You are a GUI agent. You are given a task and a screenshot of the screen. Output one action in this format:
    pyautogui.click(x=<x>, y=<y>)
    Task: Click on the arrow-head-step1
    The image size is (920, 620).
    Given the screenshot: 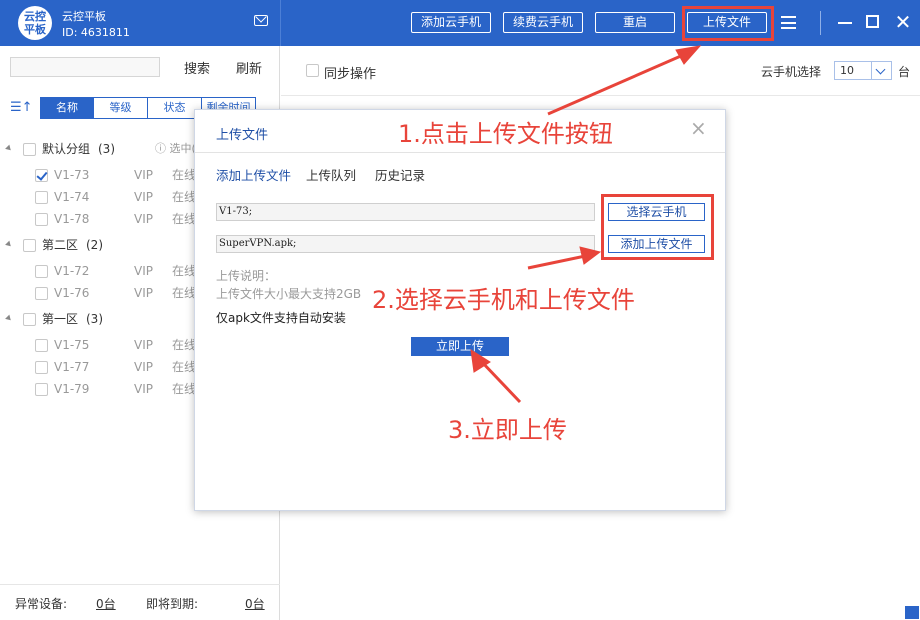 What is the action you would take?
    pyautogui.click(x=688, y=55)
    